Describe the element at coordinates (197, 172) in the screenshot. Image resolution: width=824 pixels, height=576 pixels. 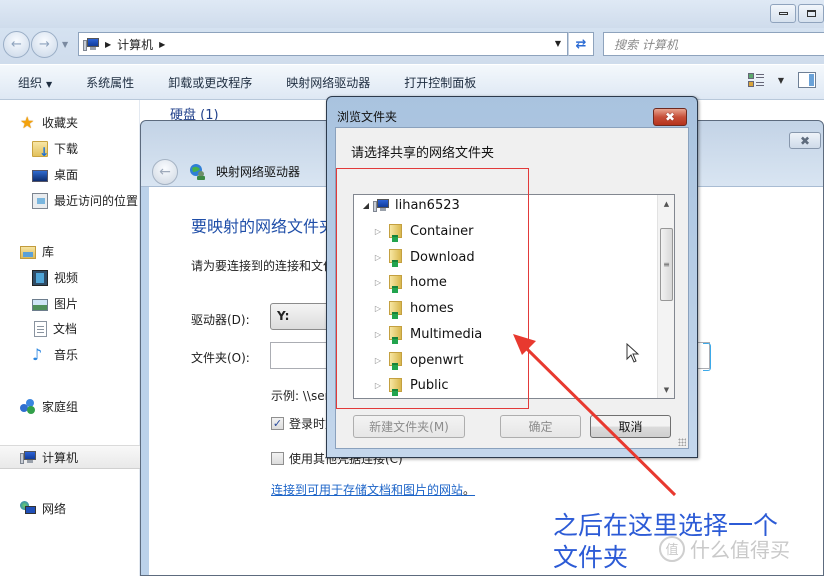
I see `network-drive-icon` at that location.